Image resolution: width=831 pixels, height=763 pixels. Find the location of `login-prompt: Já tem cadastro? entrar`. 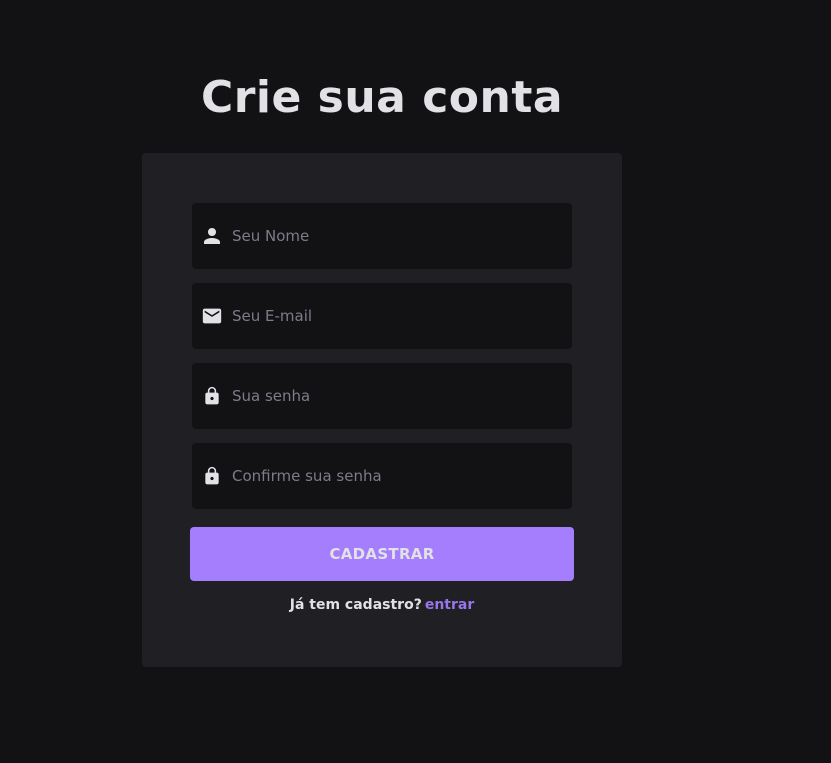

login-prompt: Já tem cadastro? entrar is located at coordinates (382, 605).